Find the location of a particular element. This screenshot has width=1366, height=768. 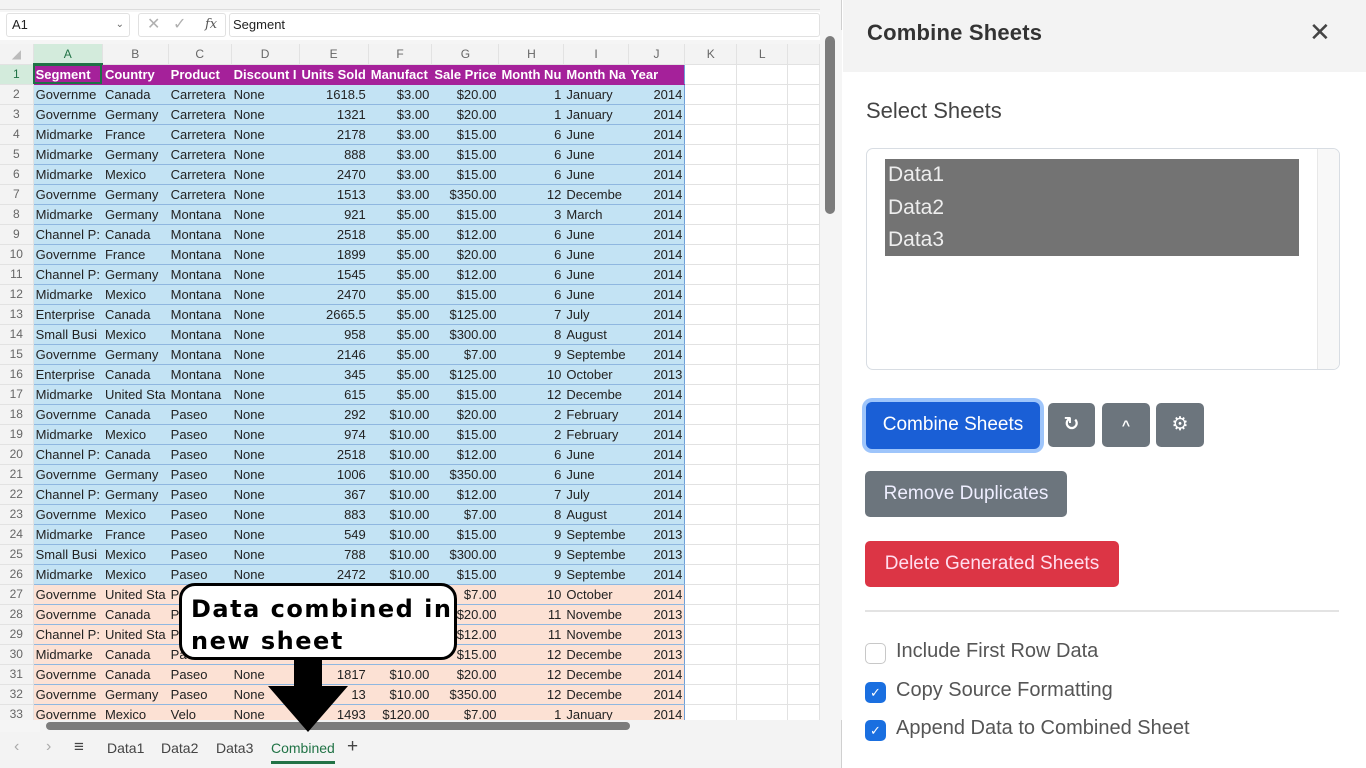

sheet-tab-data2: Data2 is located at coordinates (179, 748).